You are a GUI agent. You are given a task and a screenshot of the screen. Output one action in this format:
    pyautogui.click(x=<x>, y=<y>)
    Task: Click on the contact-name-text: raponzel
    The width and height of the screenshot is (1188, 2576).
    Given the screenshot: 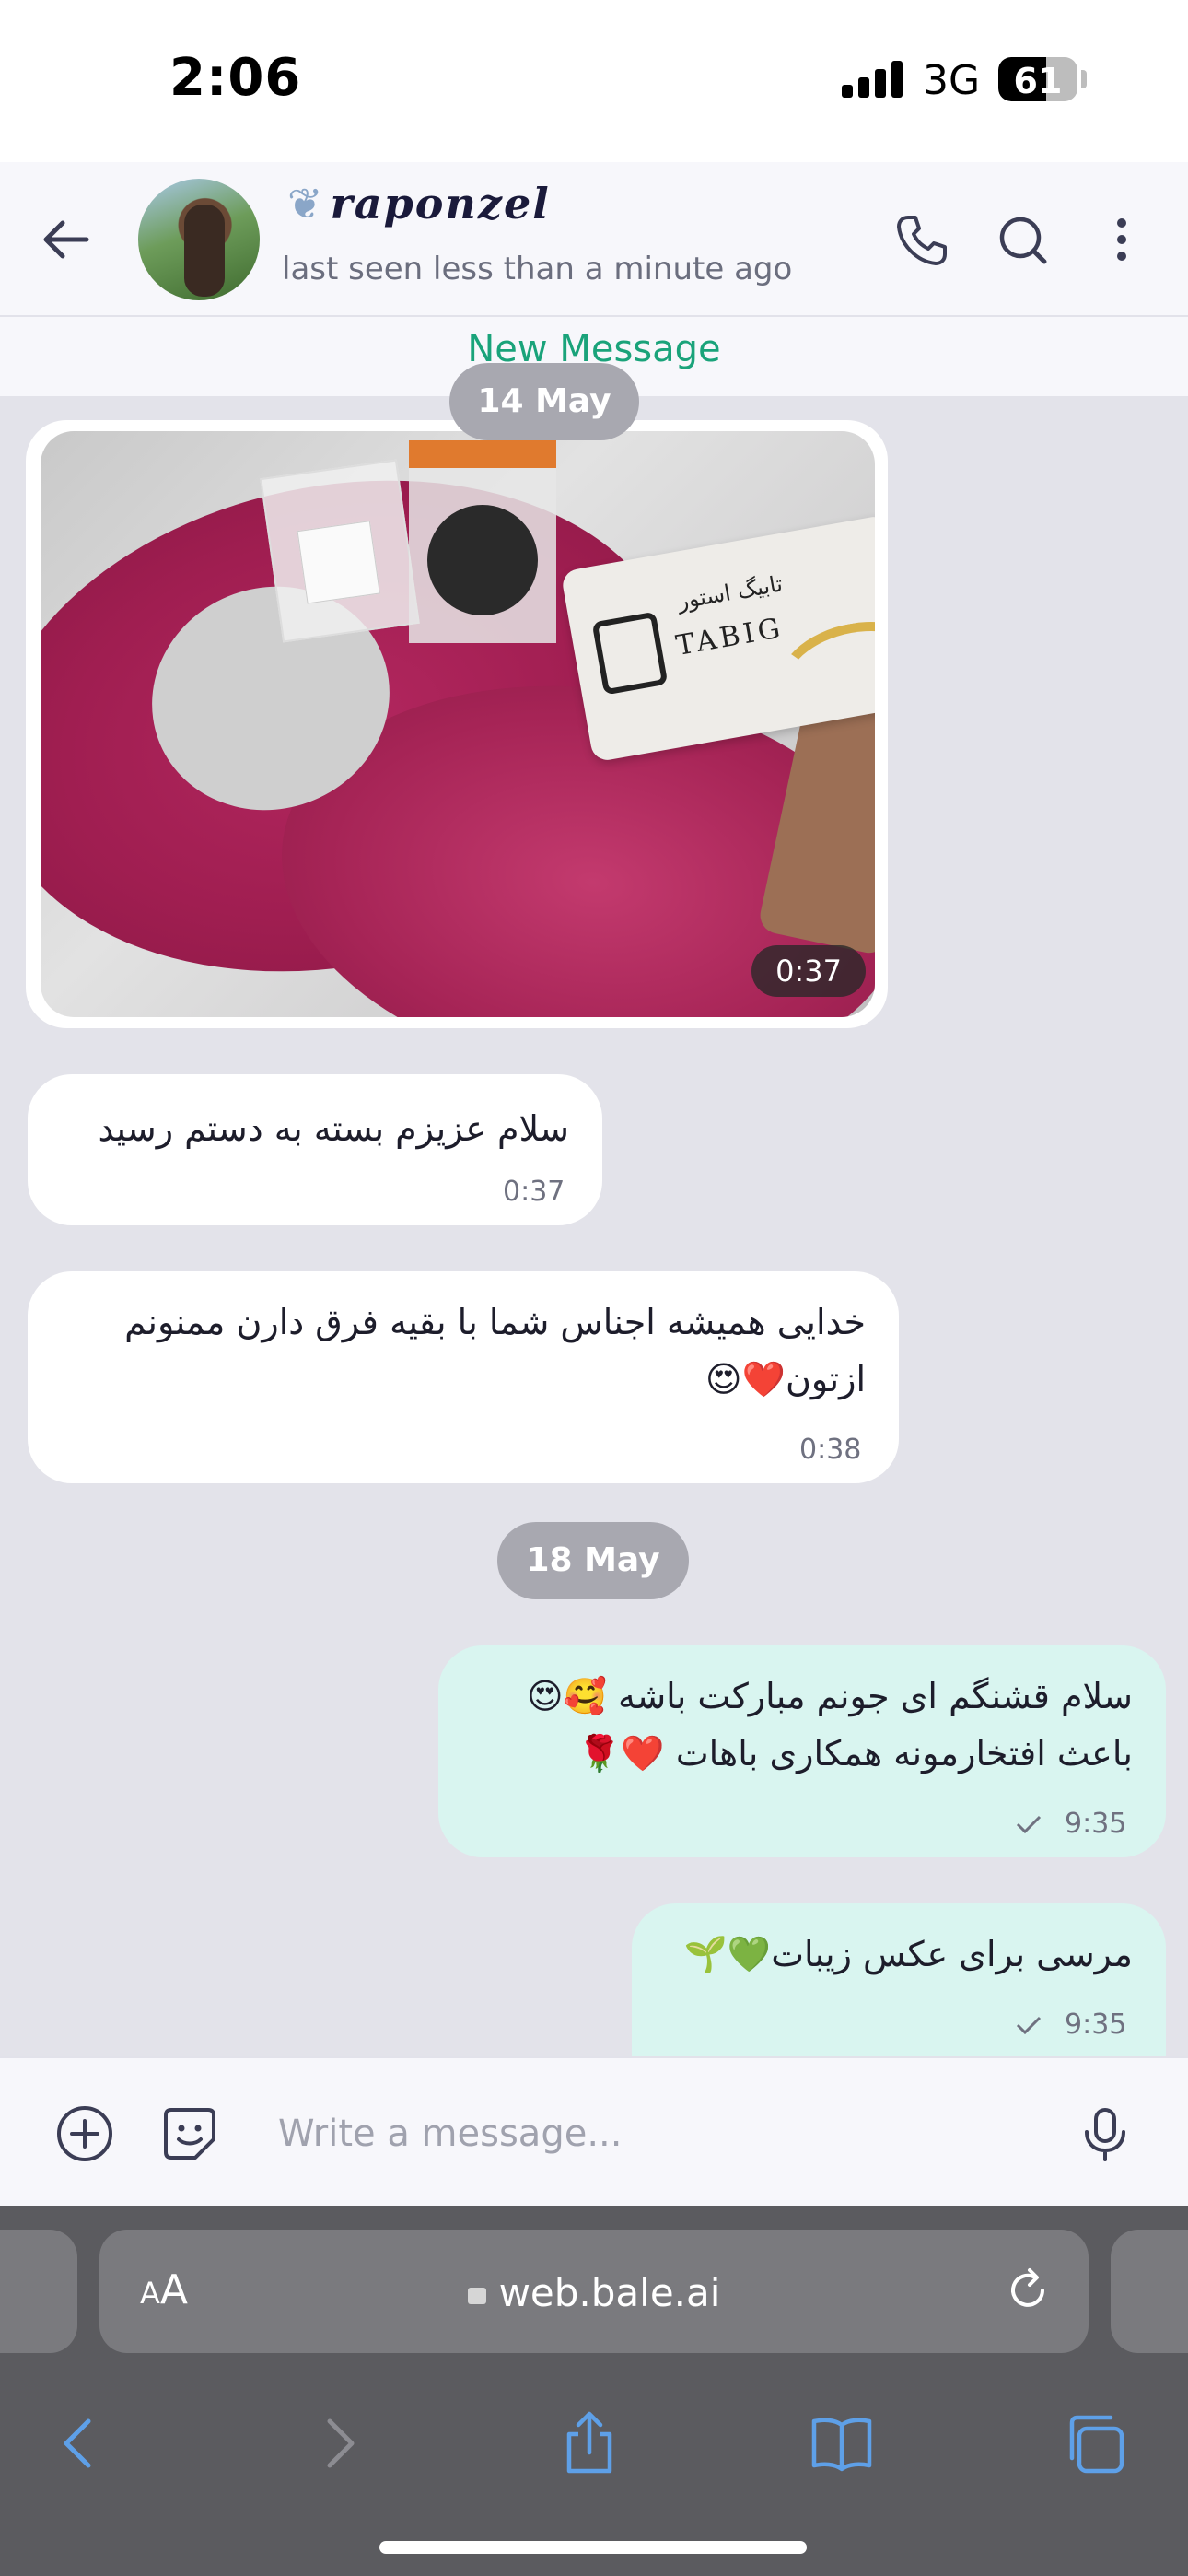 What is the action you would take?
    pyautogui.click(x=440, y=203)
    